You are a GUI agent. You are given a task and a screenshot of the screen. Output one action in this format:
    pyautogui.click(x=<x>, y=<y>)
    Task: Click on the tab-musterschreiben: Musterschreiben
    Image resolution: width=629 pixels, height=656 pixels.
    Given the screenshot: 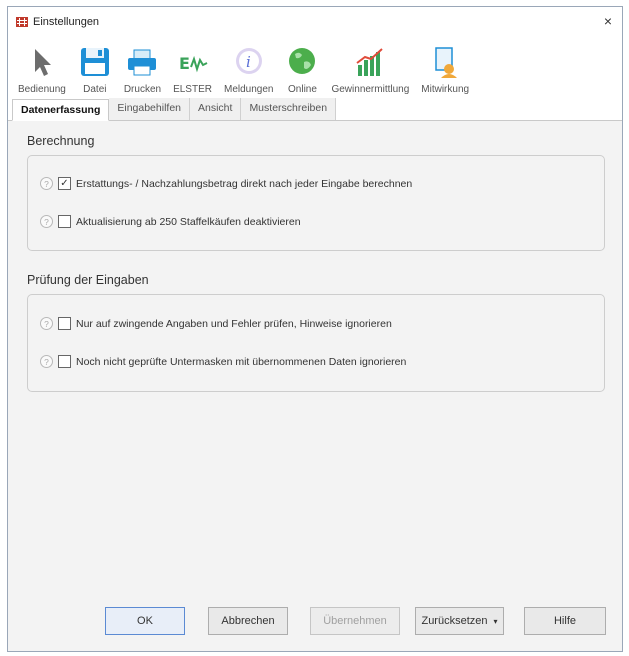 What is the action you would take?
    pyautogui.click(x=289, y=109)
    